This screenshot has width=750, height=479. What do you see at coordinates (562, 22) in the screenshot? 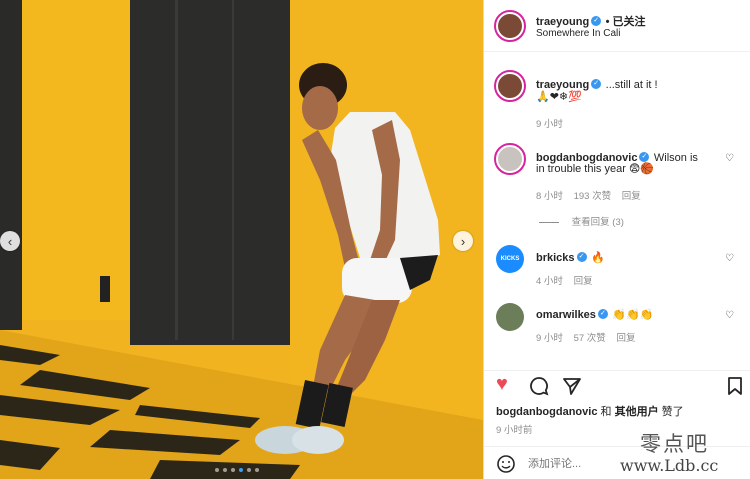
I see `author-username: traeyoung` at bounding box center [562, 22].